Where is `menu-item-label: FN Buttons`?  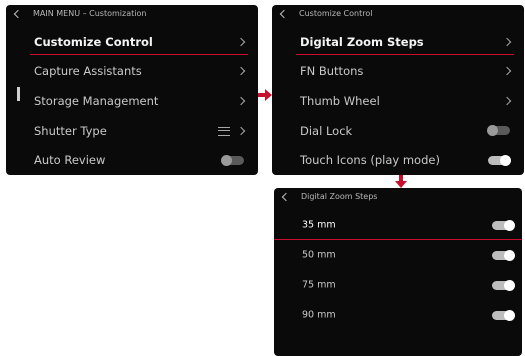 menu-item-label: FN Buttons is located at coordinates (332, 71).